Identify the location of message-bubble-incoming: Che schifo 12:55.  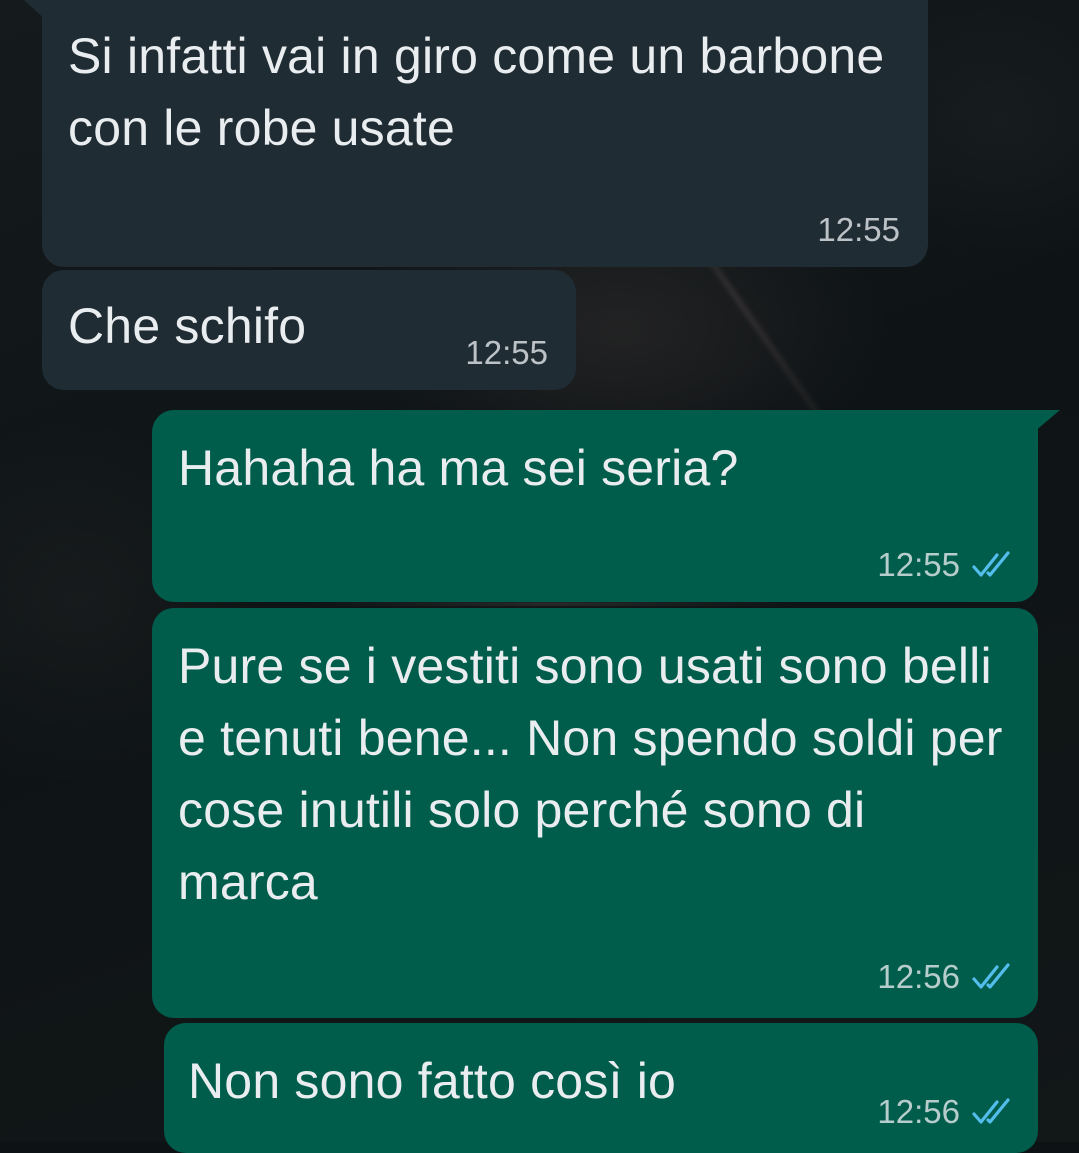
(309, 330).